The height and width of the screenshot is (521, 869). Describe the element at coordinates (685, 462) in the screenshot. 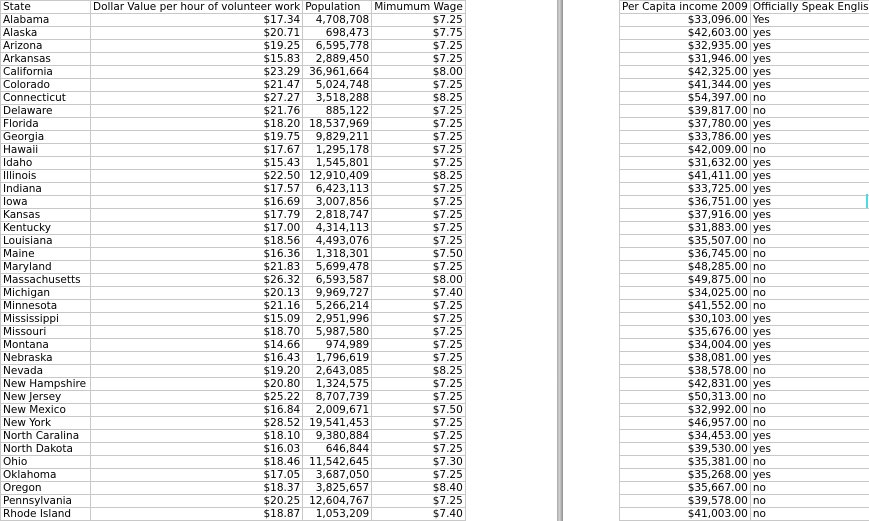

I see `cell-per-capita-income: $35,381.00` at that location.